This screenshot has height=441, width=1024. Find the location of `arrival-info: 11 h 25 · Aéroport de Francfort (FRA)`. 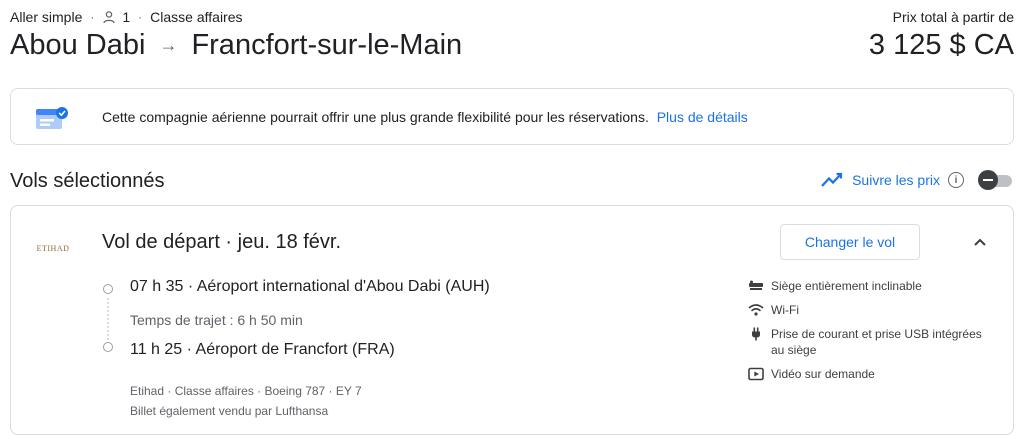

arrival-info: 11 h 25 · Aéroport de Francfort (FRA) is located at coordinates (262, 349).